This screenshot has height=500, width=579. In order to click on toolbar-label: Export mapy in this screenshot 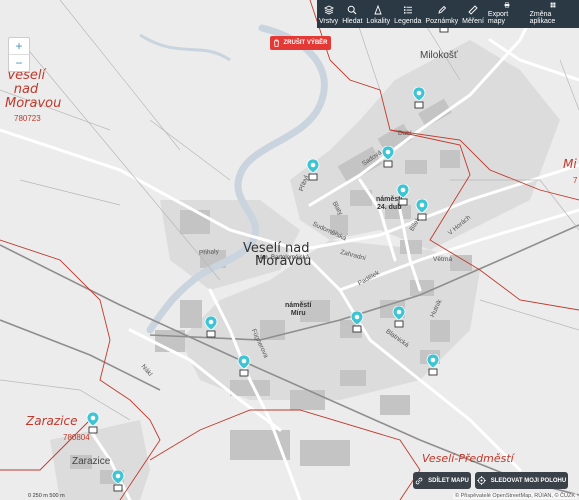, I will do `click(498, 18)`.